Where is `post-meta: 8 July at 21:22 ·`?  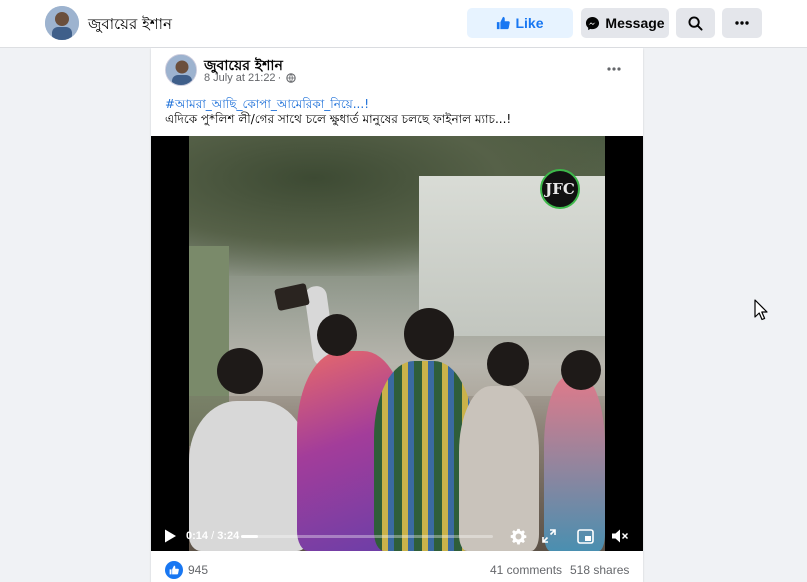
post-meta: 8 July at 21:22 · is located at coordinates (250, 78).